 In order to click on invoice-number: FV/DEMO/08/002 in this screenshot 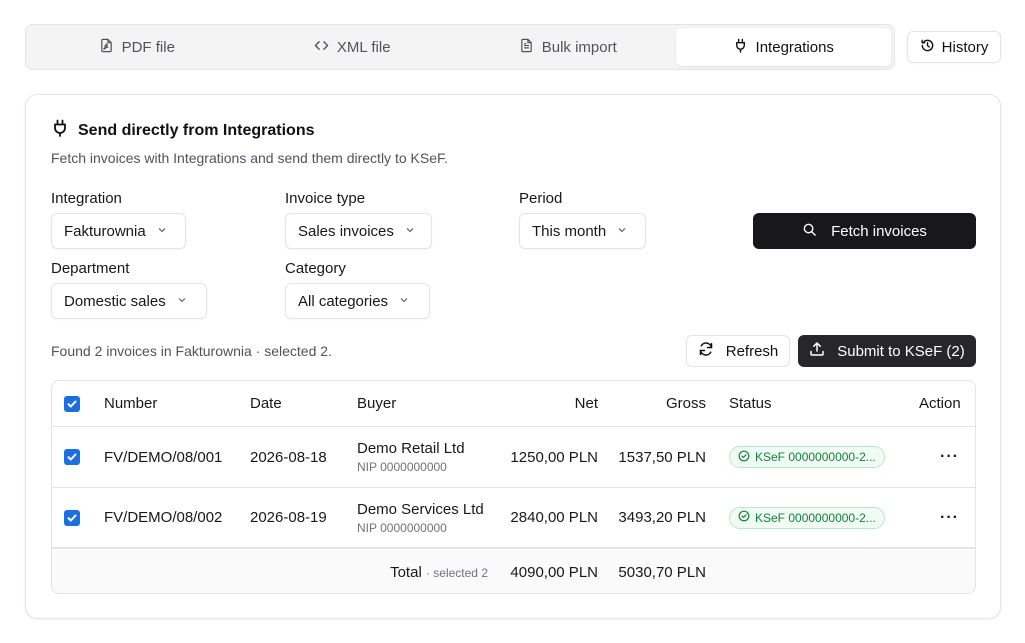, I will do `click(163, 517)`.